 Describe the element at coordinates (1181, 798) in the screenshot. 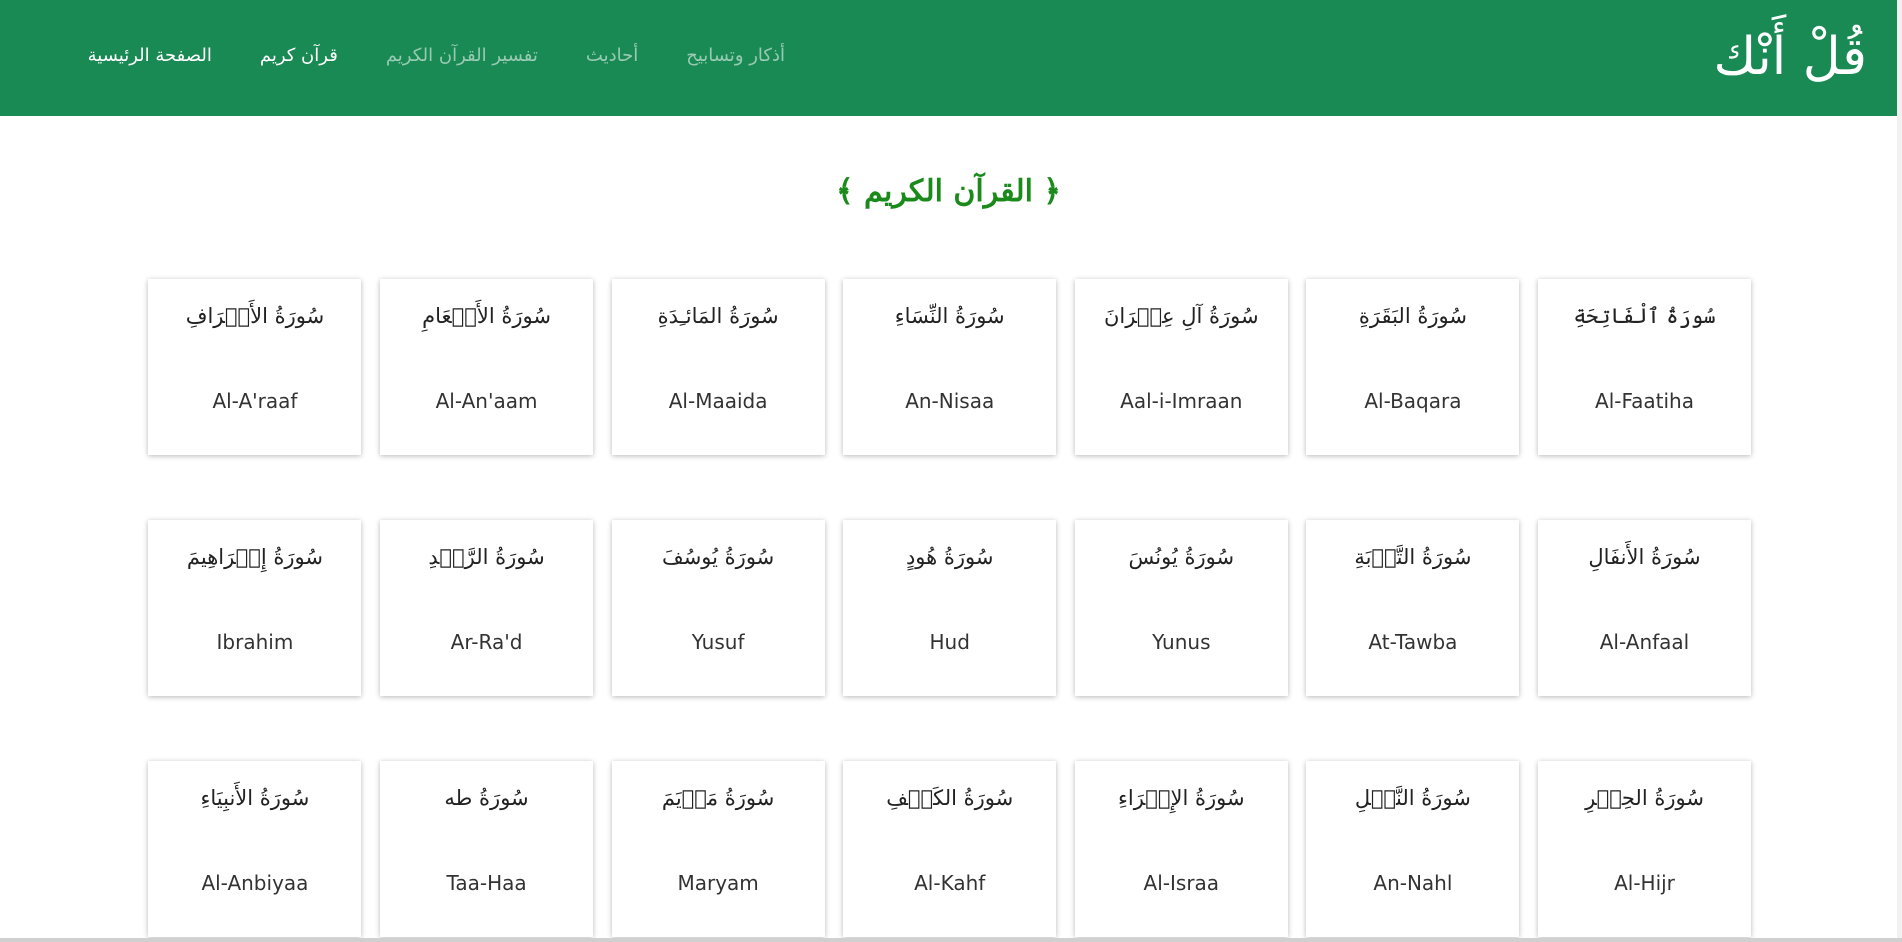

I see `surah-arabic-name: سُورَةُ الإِسۡرَاءِ` at that location.